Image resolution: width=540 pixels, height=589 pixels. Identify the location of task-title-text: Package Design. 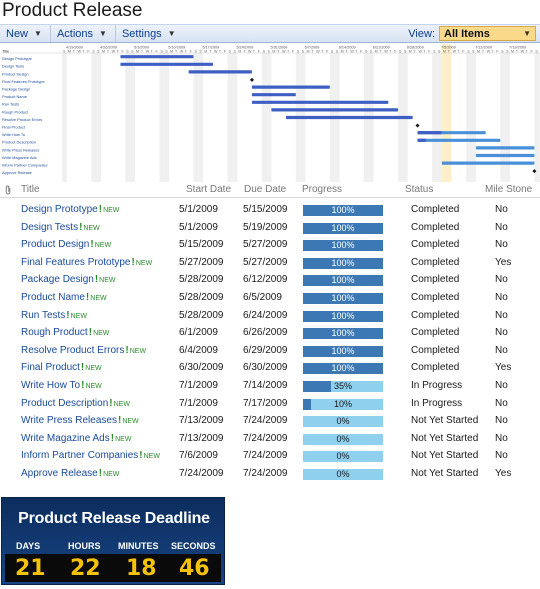
(57, 280).